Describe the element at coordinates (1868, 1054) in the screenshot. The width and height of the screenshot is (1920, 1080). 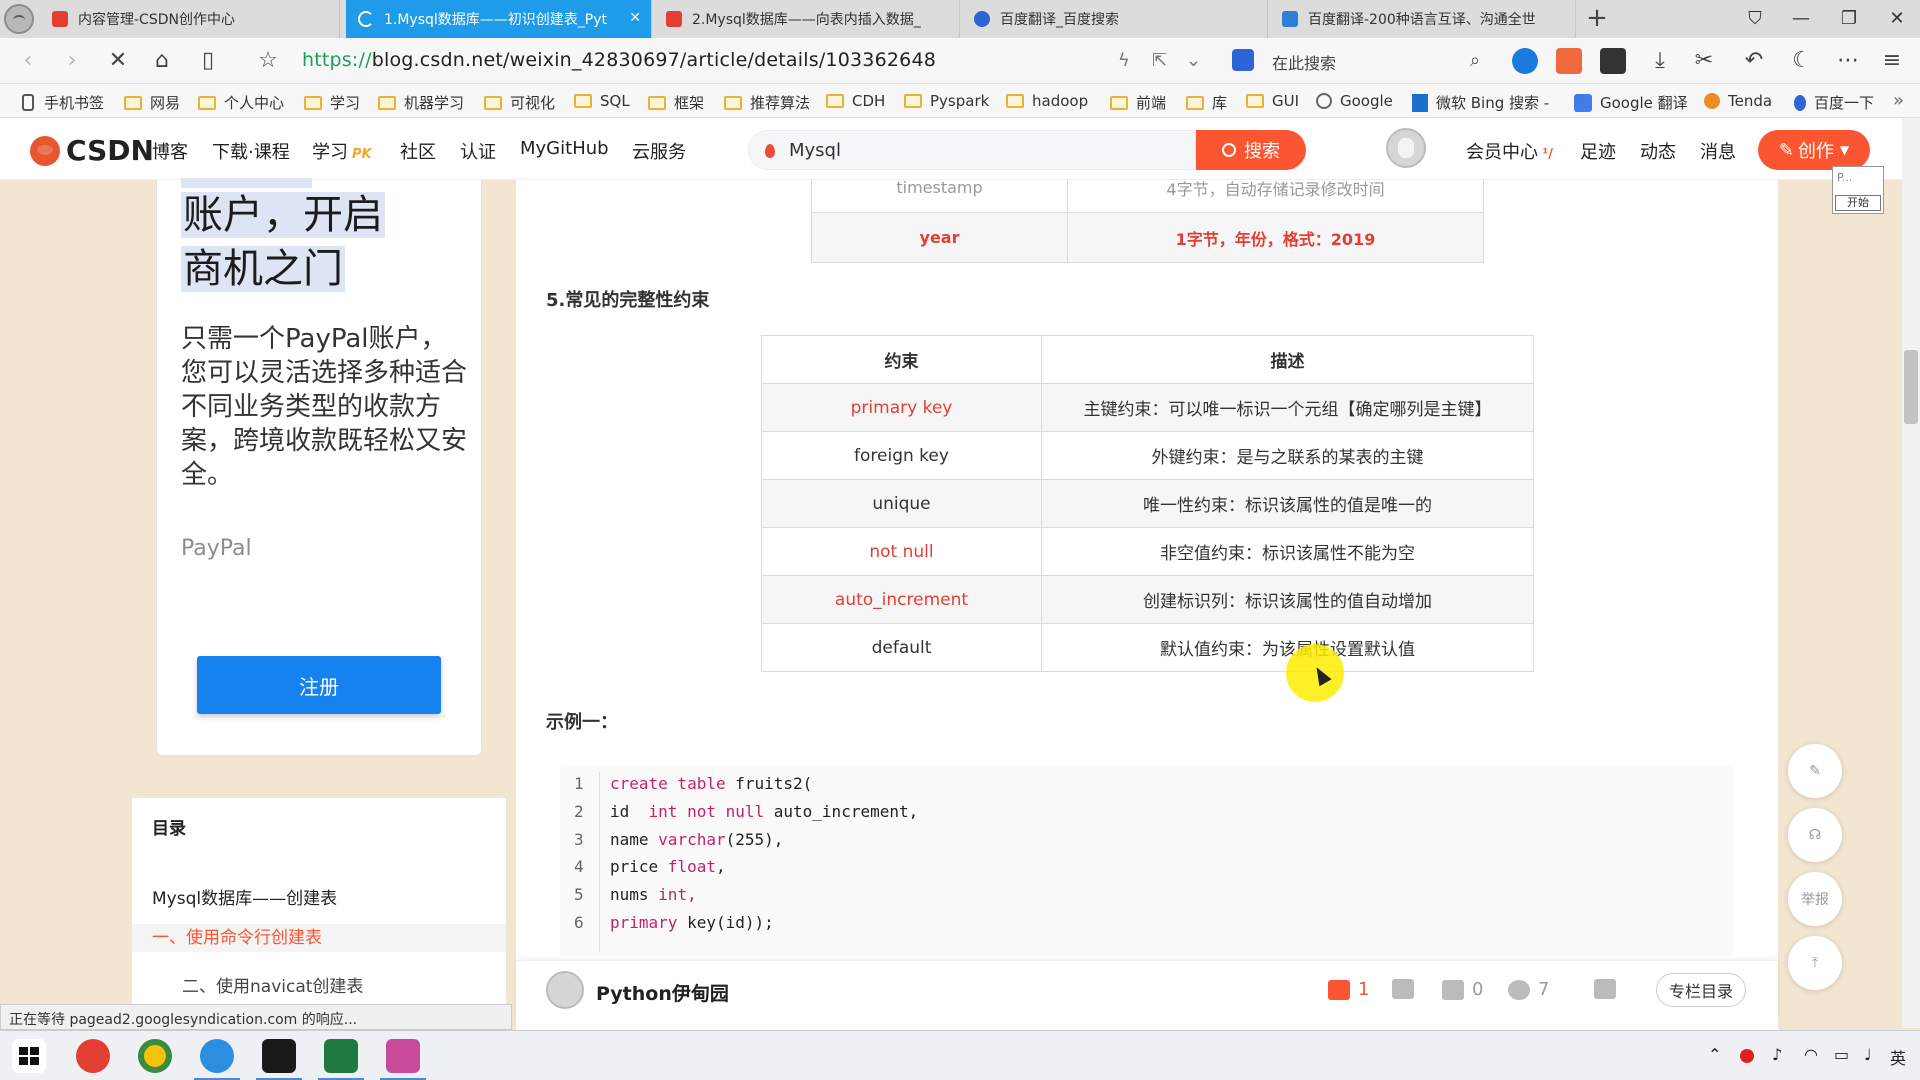
I see `microphone-icon: ♩` at that location.